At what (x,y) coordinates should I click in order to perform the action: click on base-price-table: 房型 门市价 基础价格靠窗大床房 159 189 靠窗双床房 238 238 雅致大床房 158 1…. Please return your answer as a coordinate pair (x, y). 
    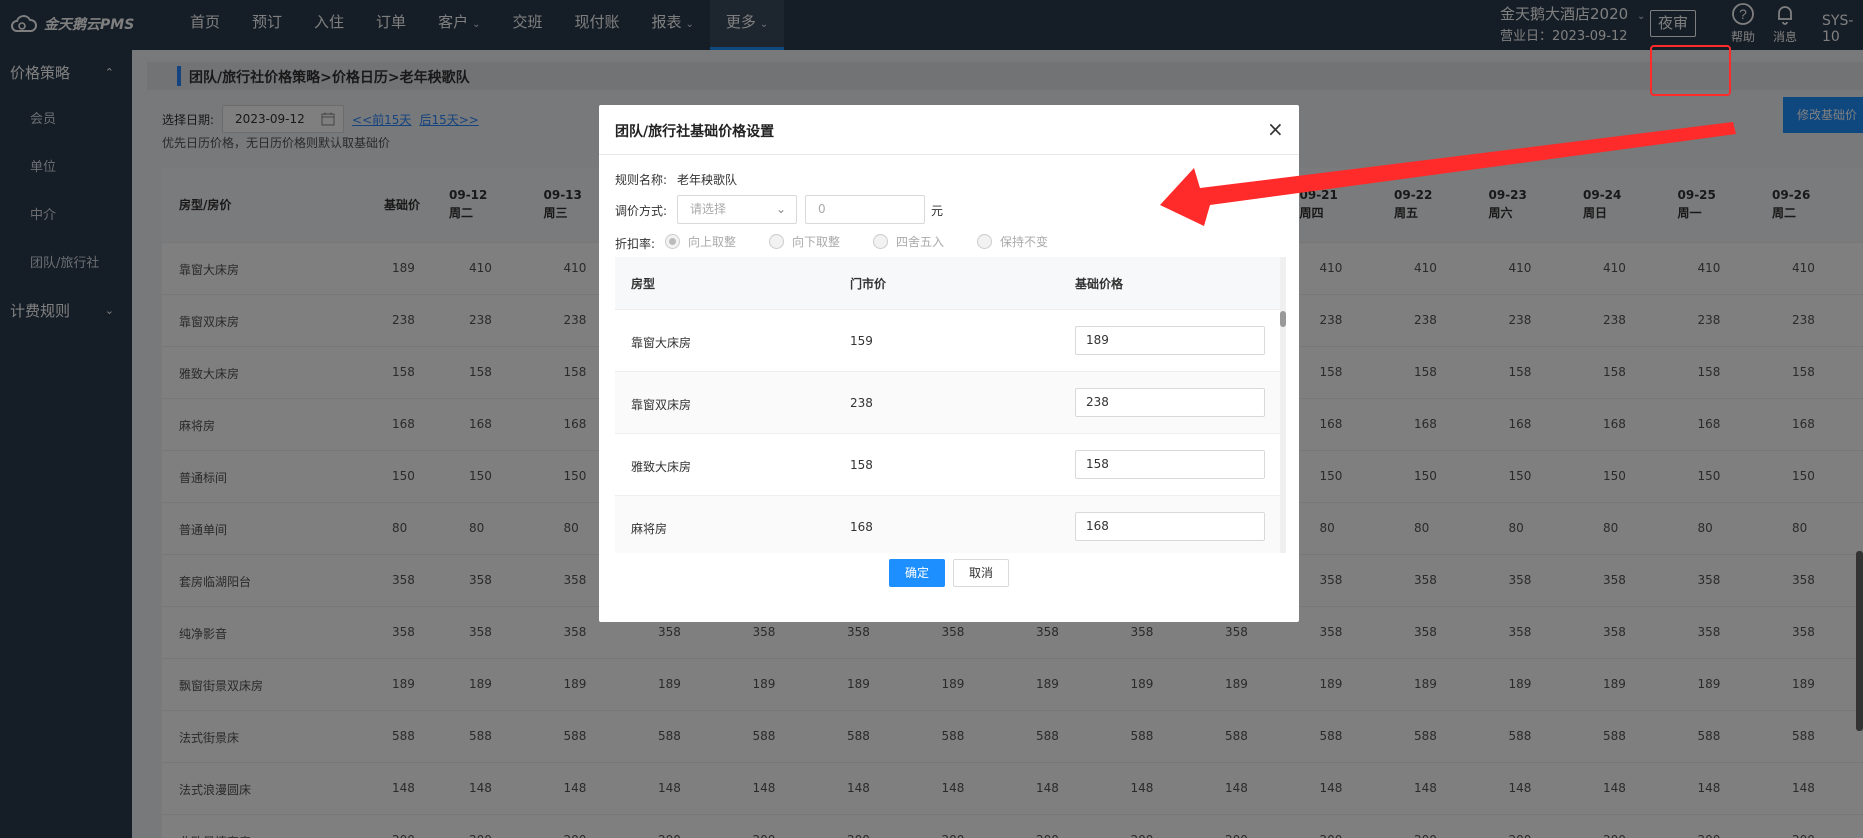
    Looking at the image, I should click on (949, 405).